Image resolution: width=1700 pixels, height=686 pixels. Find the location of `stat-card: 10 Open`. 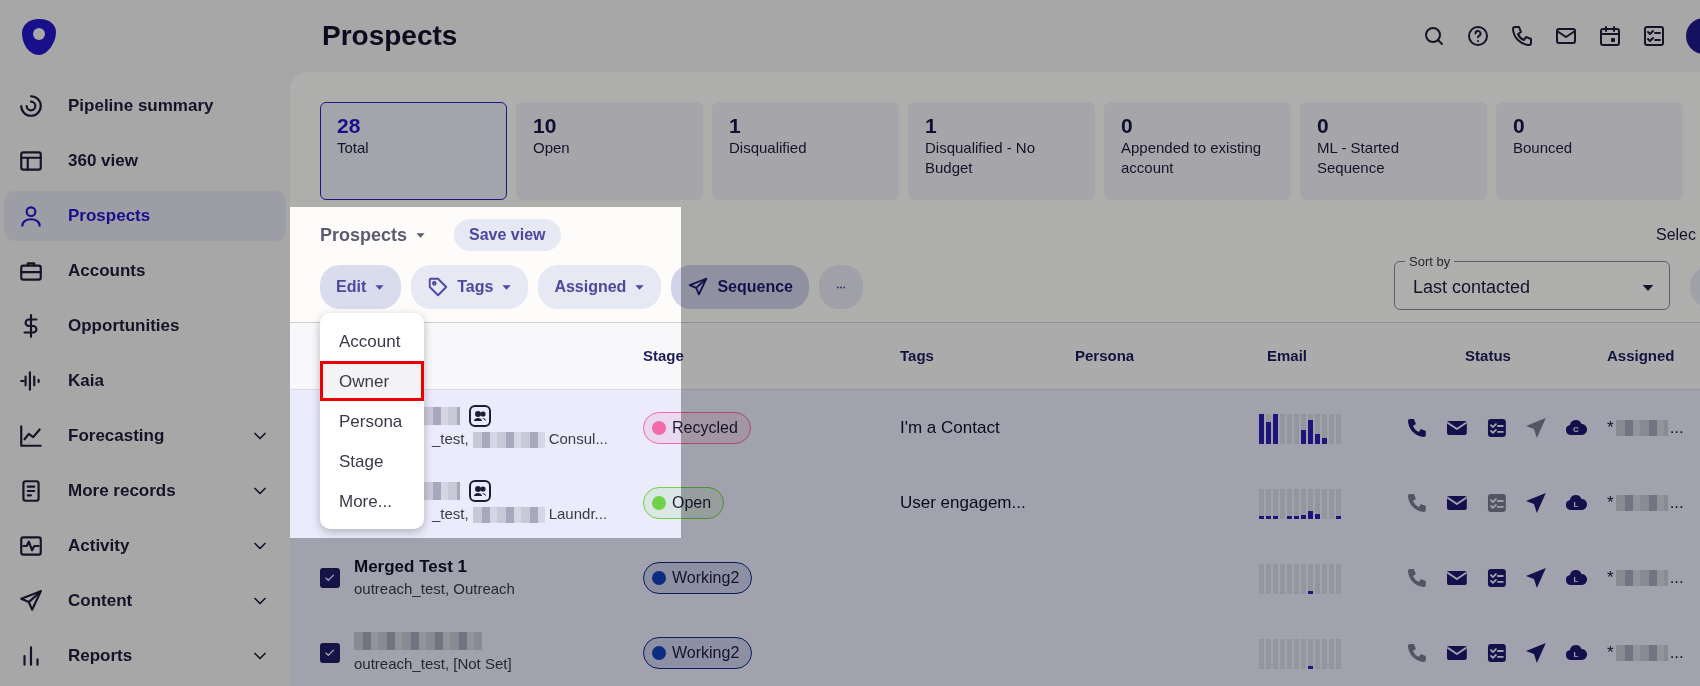

stat-card: 10 Open is located at coordinates (609, 151).